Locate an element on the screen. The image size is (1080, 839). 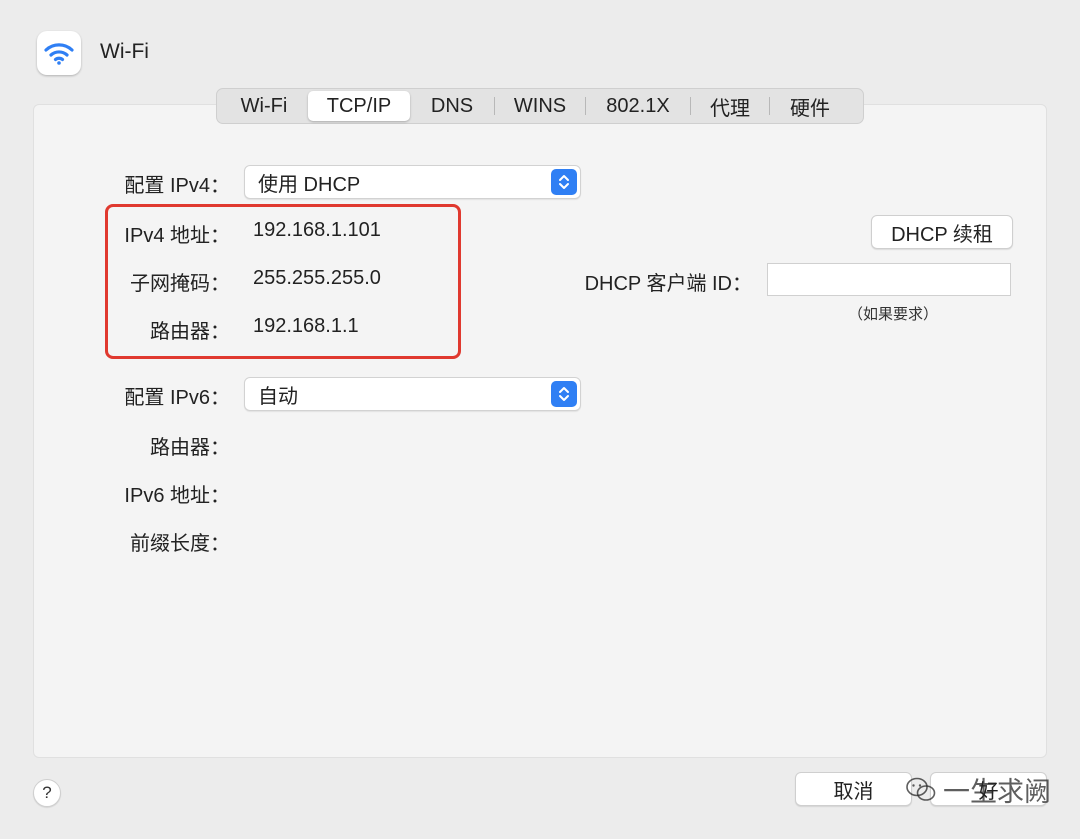
dhcp-client-id-label: DHCP 客户端 ID： is located at coordinates (668, 284).